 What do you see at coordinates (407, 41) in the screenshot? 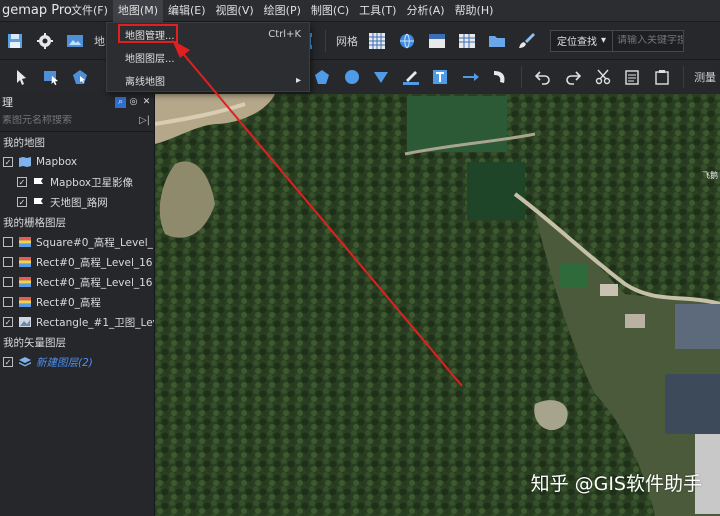
I see `globe-icon` at bounding box center [407, 41].